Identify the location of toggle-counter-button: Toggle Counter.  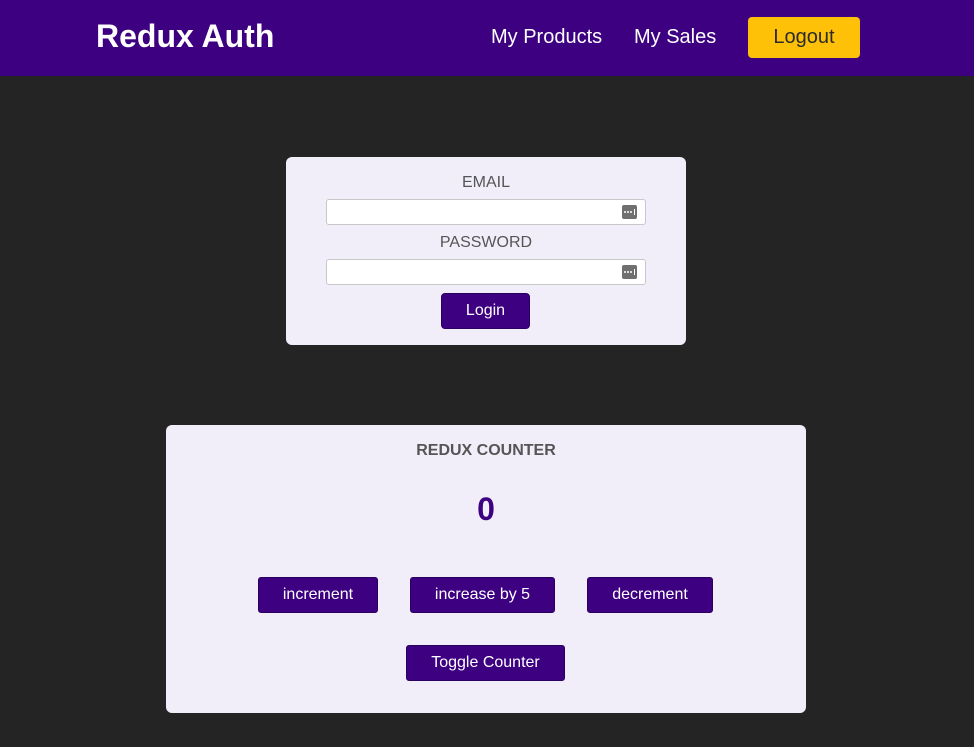
(485, 663).